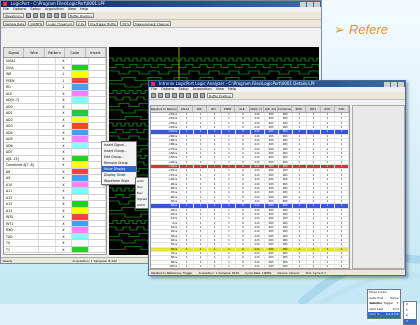  What do you see at coordinates (232, 89) in the screenshot?
I see `front-menu-item-help: Help` at bounding box center [232, 89].